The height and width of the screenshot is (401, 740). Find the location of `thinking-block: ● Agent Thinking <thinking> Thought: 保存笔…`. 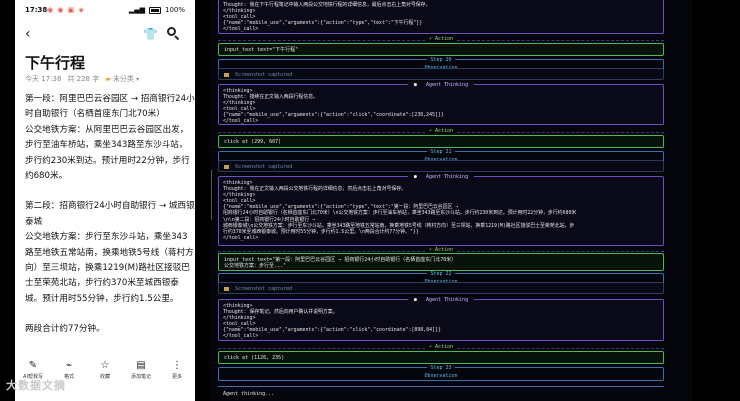

thinking-block: ● Agent Thinking <thinking> Thought: 保存笔… is located at coordinates (441, 319).